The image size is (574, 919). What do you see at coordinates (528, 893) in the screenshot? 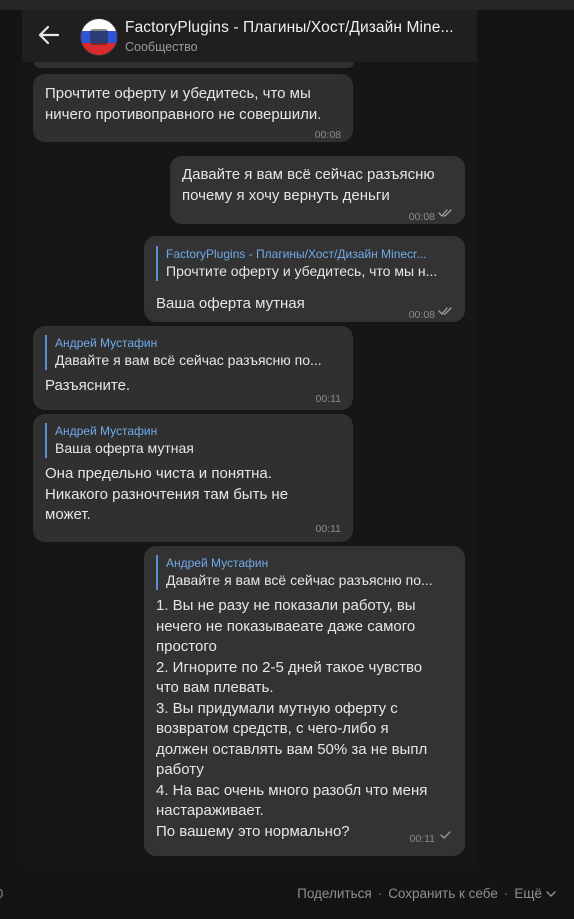
I see `more-link: Ещё` at bounding box center [528, 893].